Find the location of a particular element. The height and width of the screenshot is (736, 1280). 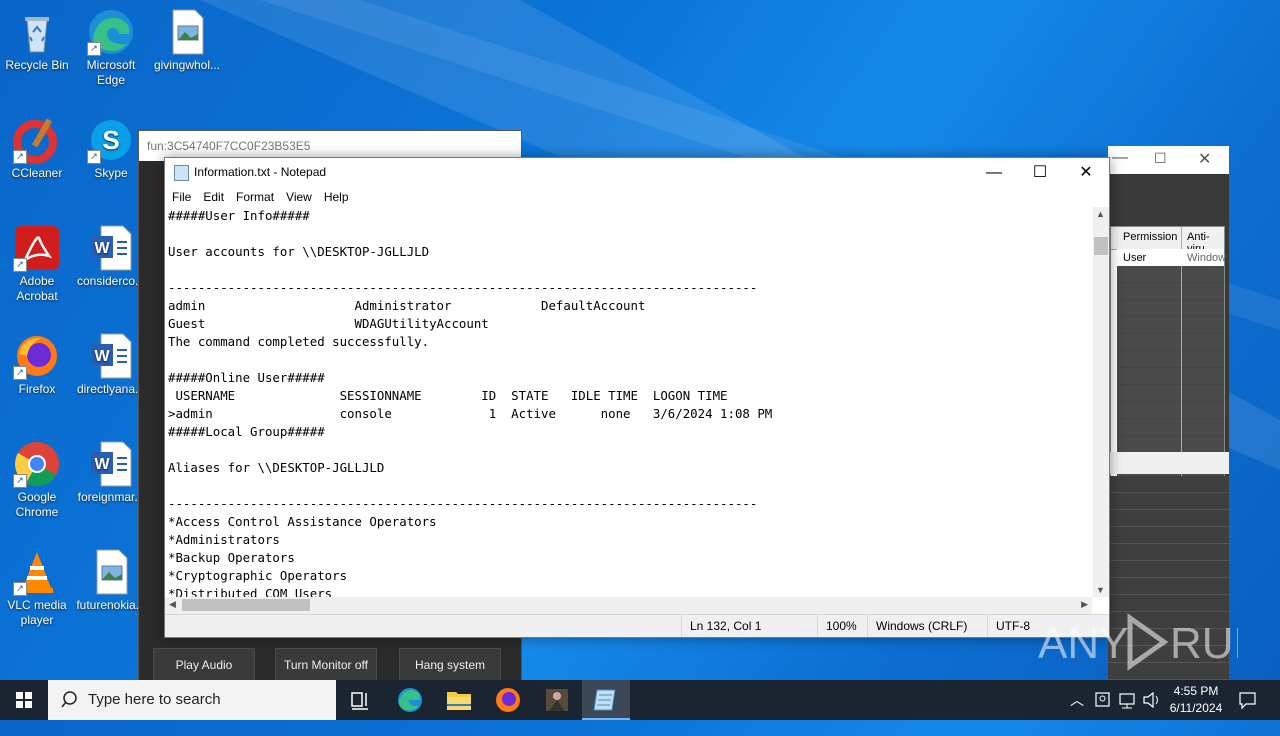

cursor-position: Ln 132, Col 1 is located at coordinates (721, 626).